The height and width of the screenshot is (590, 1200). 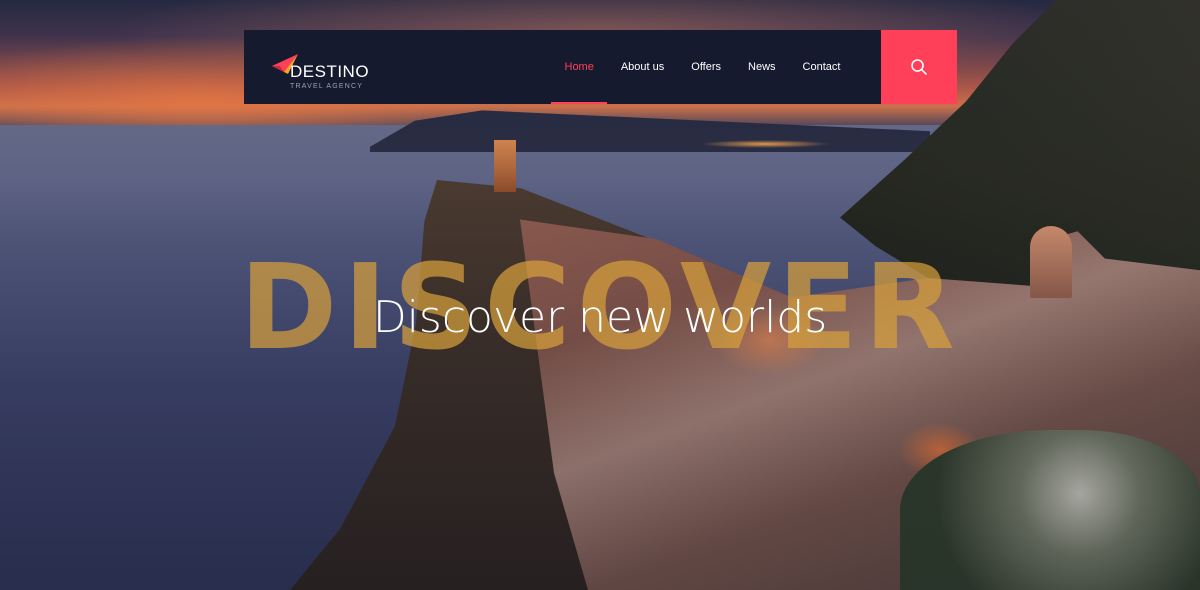 What do you see at coordinates (600, 317) in the screenshot?
I see `hero-headline: Discover new worlds` at bounding box center [600, 317].